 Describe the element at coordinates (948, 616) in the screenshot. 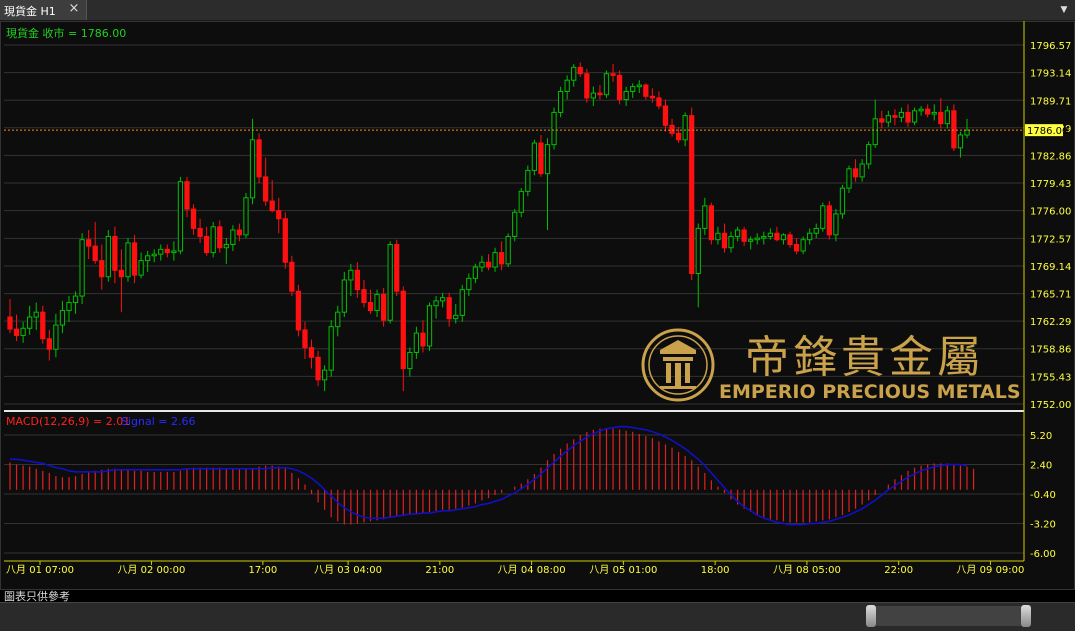

I see `navigator-window` at that location.